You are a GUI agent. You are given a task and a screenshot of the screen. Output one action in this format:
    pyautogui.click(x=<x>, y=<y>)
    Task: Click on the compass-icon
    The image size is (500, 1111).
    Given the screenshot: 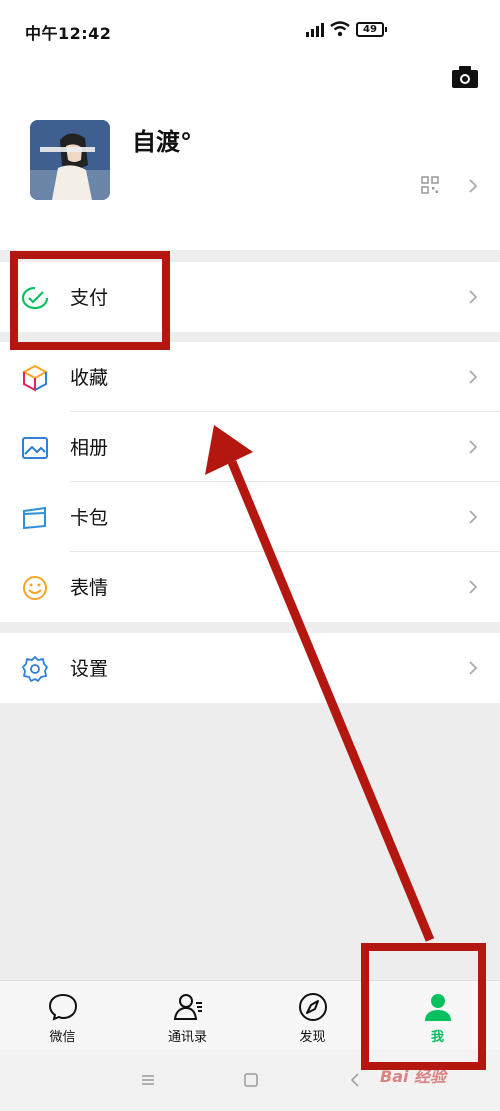 What is the action you would take?
    pyautogui.click(x=313, y=1007)
    